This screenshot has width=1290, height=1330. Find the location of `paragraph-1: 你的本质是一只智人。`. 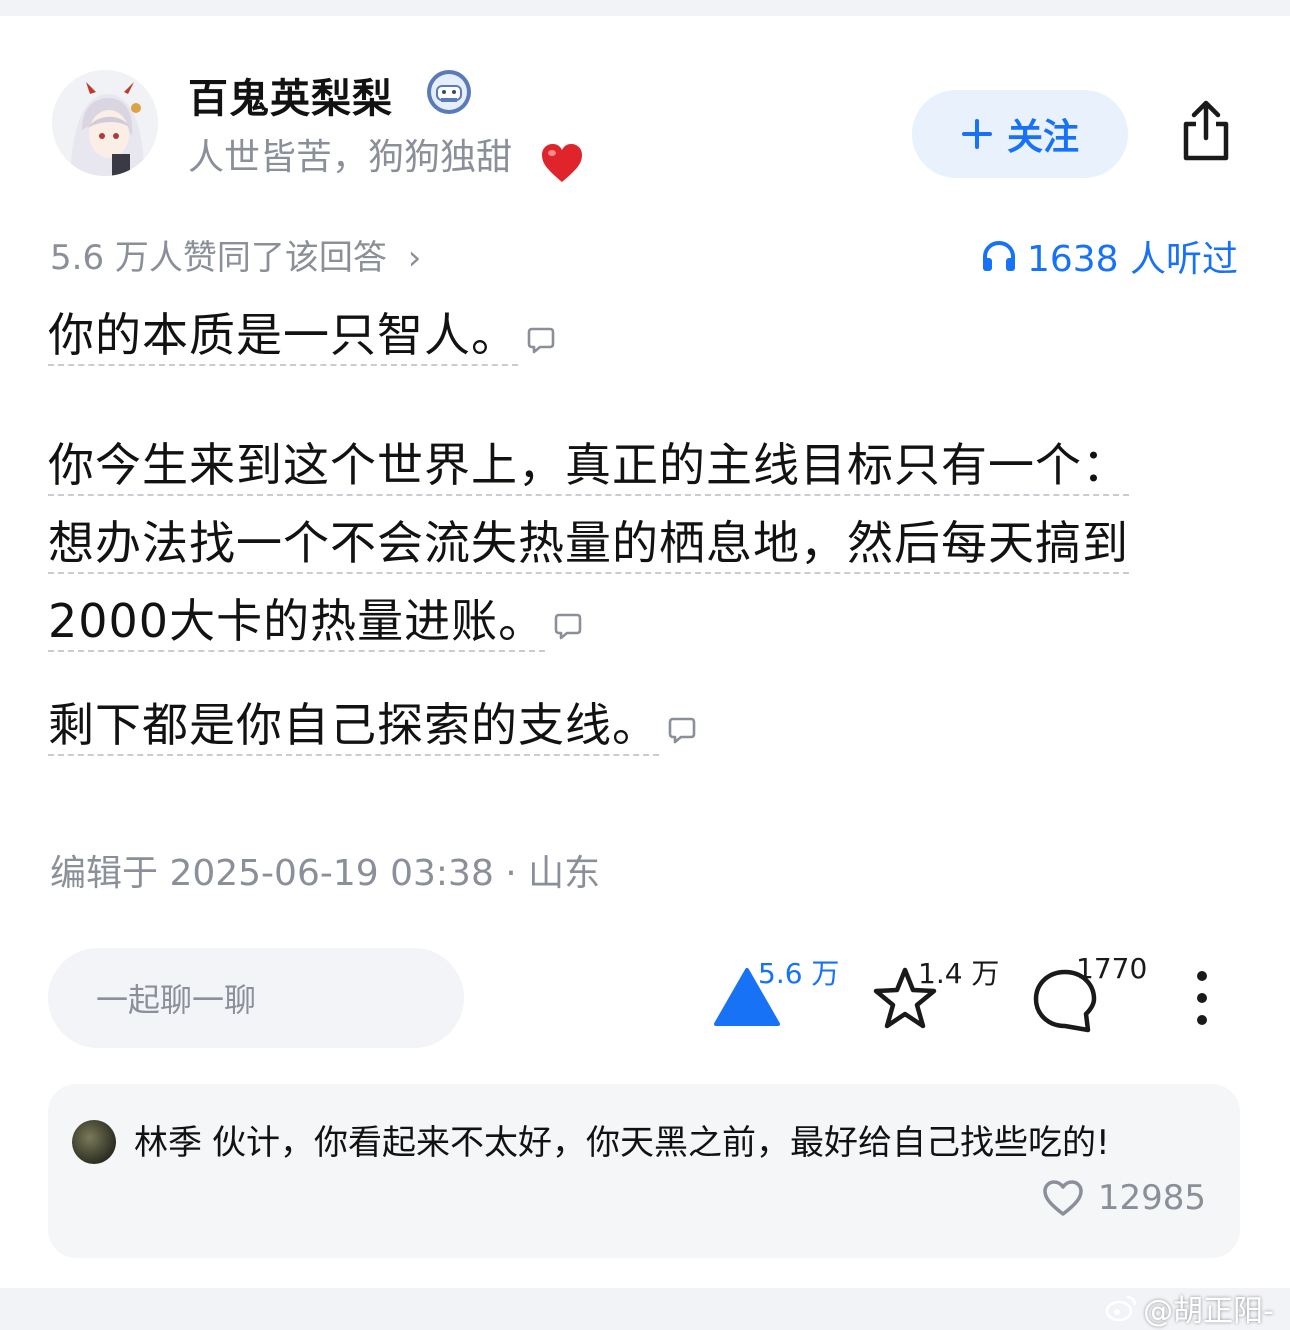

paragraph-1: 你的本质是一只智人。 is located at coordinates (302, 335).